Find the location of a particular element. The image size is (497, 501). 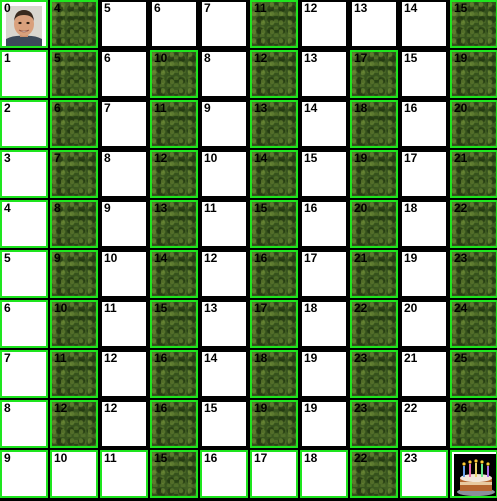

board-cell: 24 is located at coordinates (473, 324).